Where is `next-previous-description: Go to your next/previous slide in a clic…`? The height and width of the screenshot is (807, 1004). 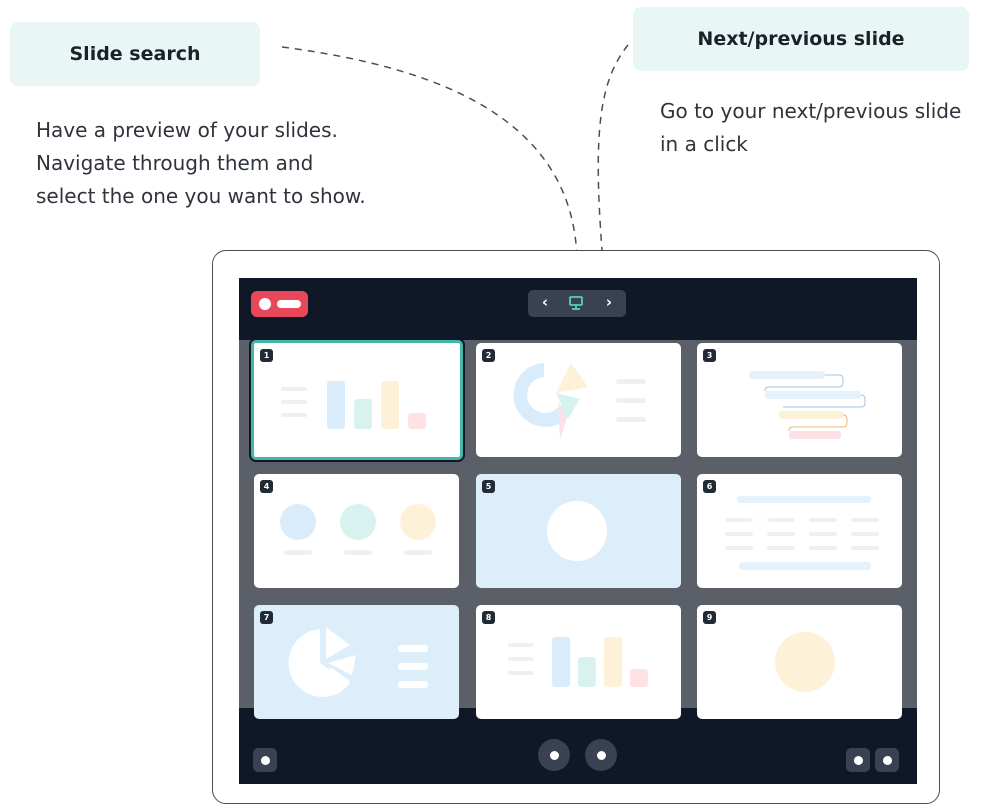
next-previous-description: Go to your next/previous slide in a clic… is located at coordinates (811, 127).